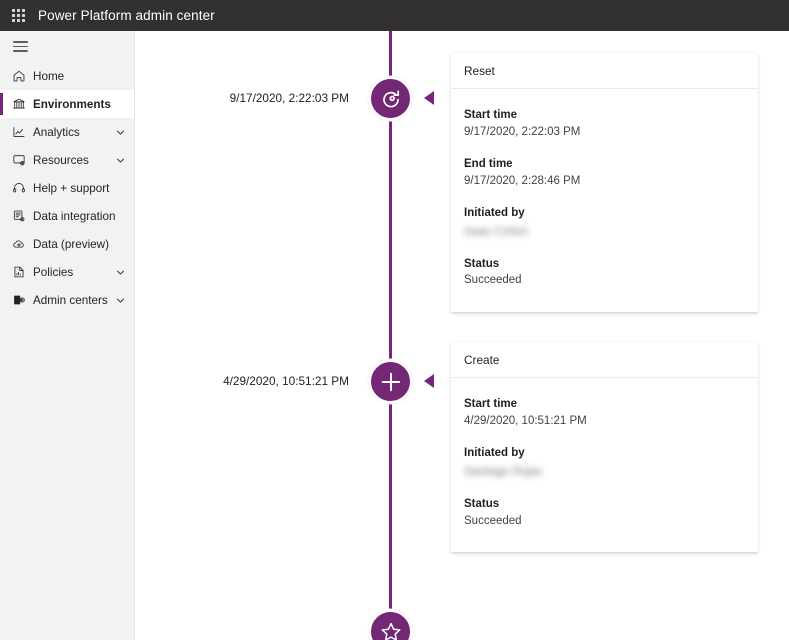  Describe the element at coordinates (67, 46) in the screenshot. I see `hamburger-menu-icon` at that location.